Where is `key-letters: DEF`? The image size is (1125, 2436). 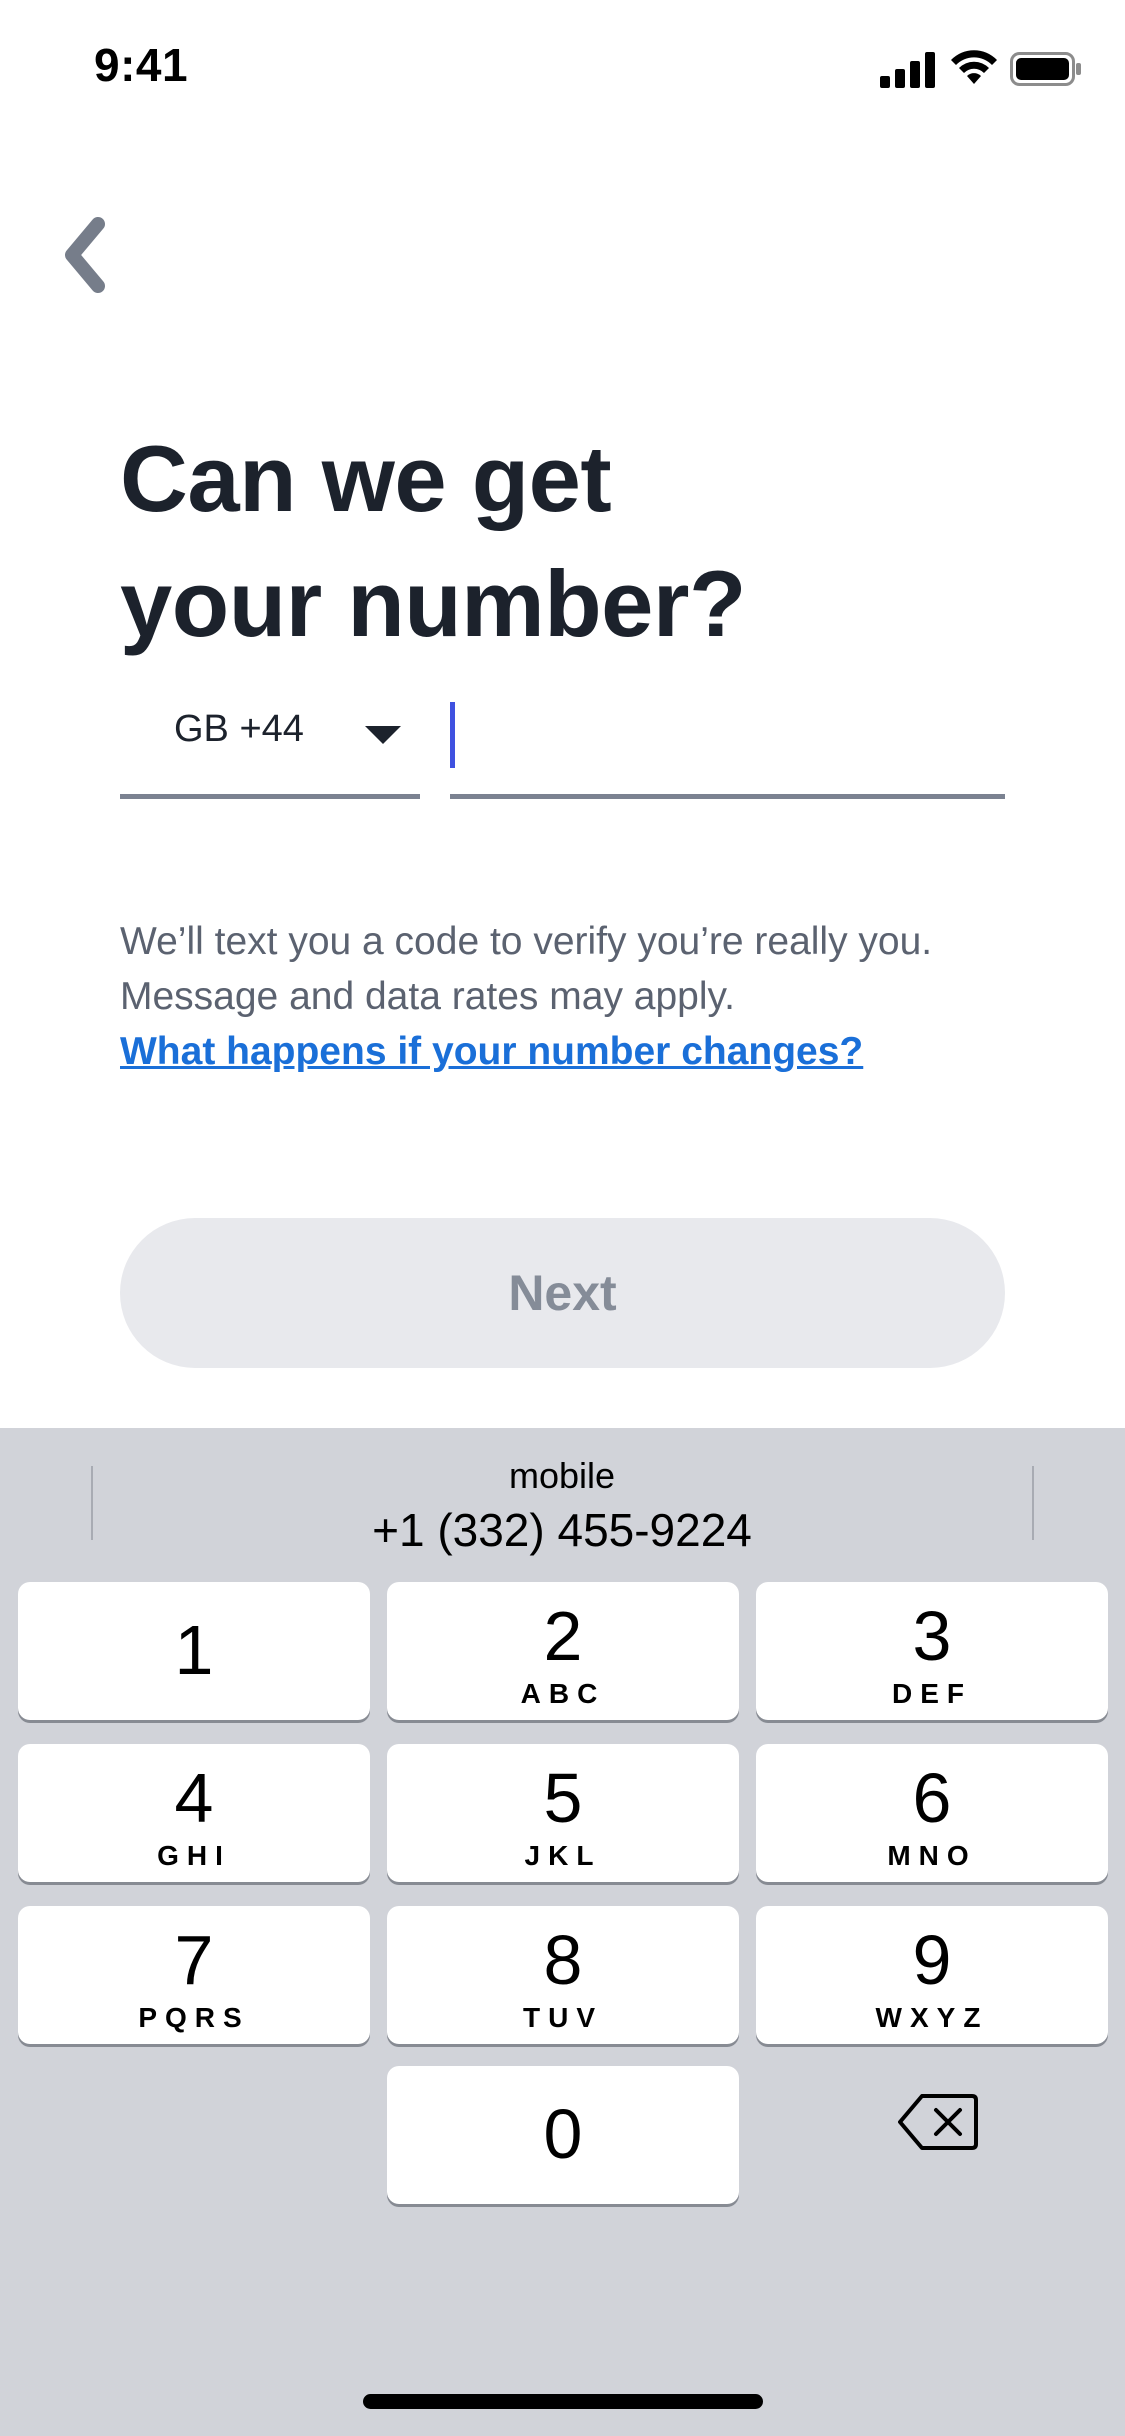 key-letters: DEF is located at coordinates (932, 1693).